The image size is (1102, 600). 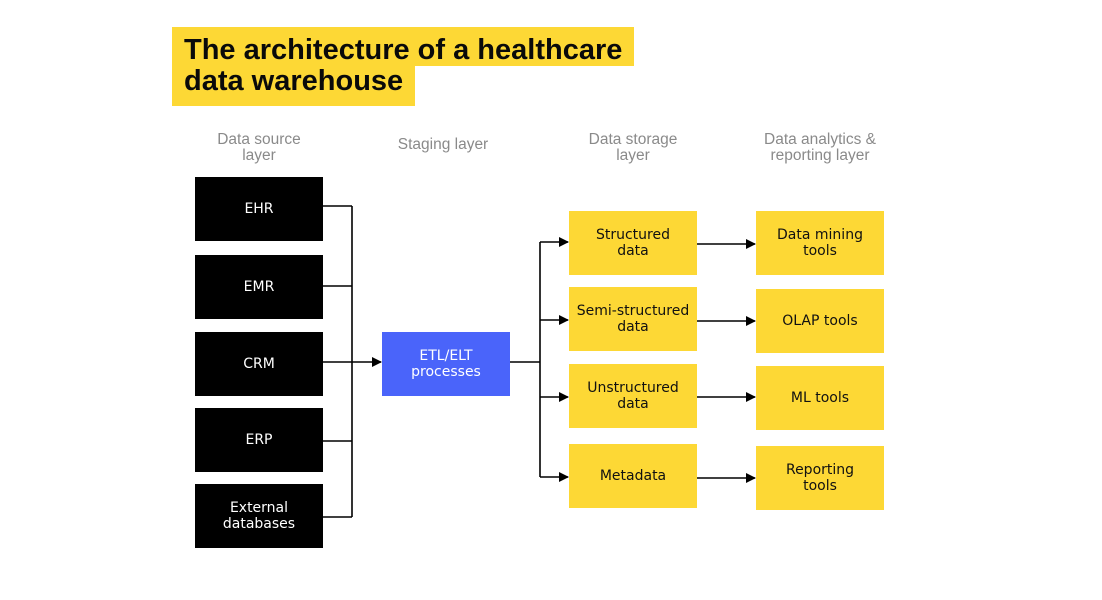 I want to click on source-box-ehr: EHR, so click(x=259, y=209).